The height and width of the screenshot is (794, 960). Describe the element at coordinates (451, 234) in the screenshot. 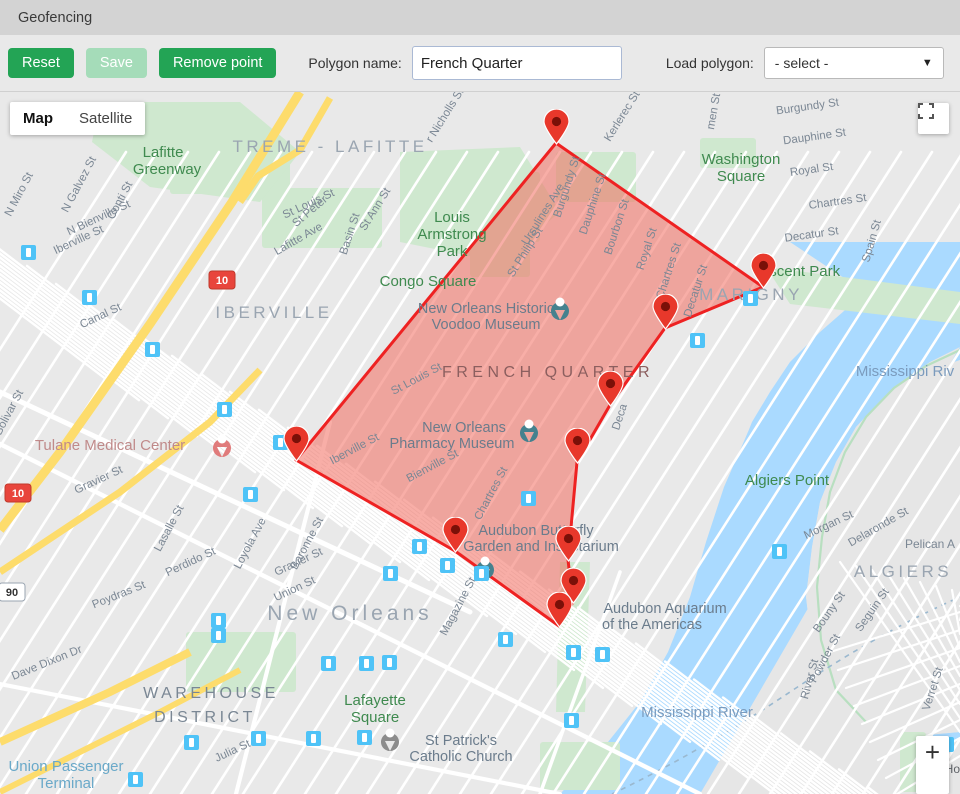

I see `map-label: Armstrong` at that location.